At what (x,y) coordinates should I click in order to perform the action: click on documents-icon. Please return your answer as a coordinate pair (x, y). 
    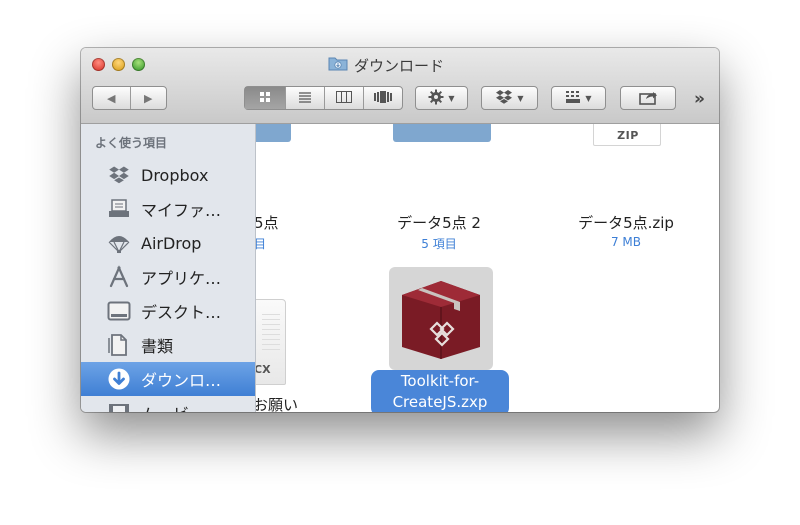
    Looking at the image, I should click on (119, 209).